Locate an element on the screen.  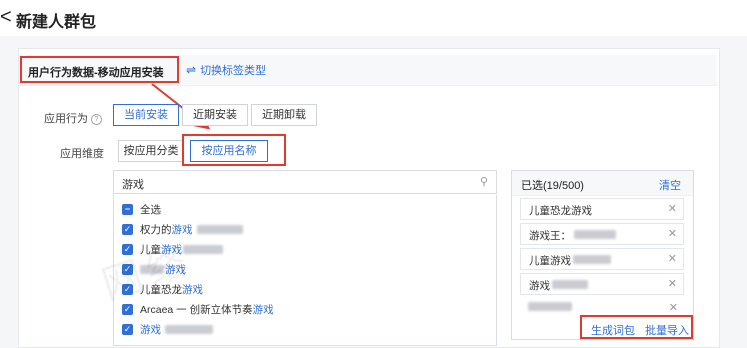
select-all-label: 全选 is located at coordinates (150, 209).